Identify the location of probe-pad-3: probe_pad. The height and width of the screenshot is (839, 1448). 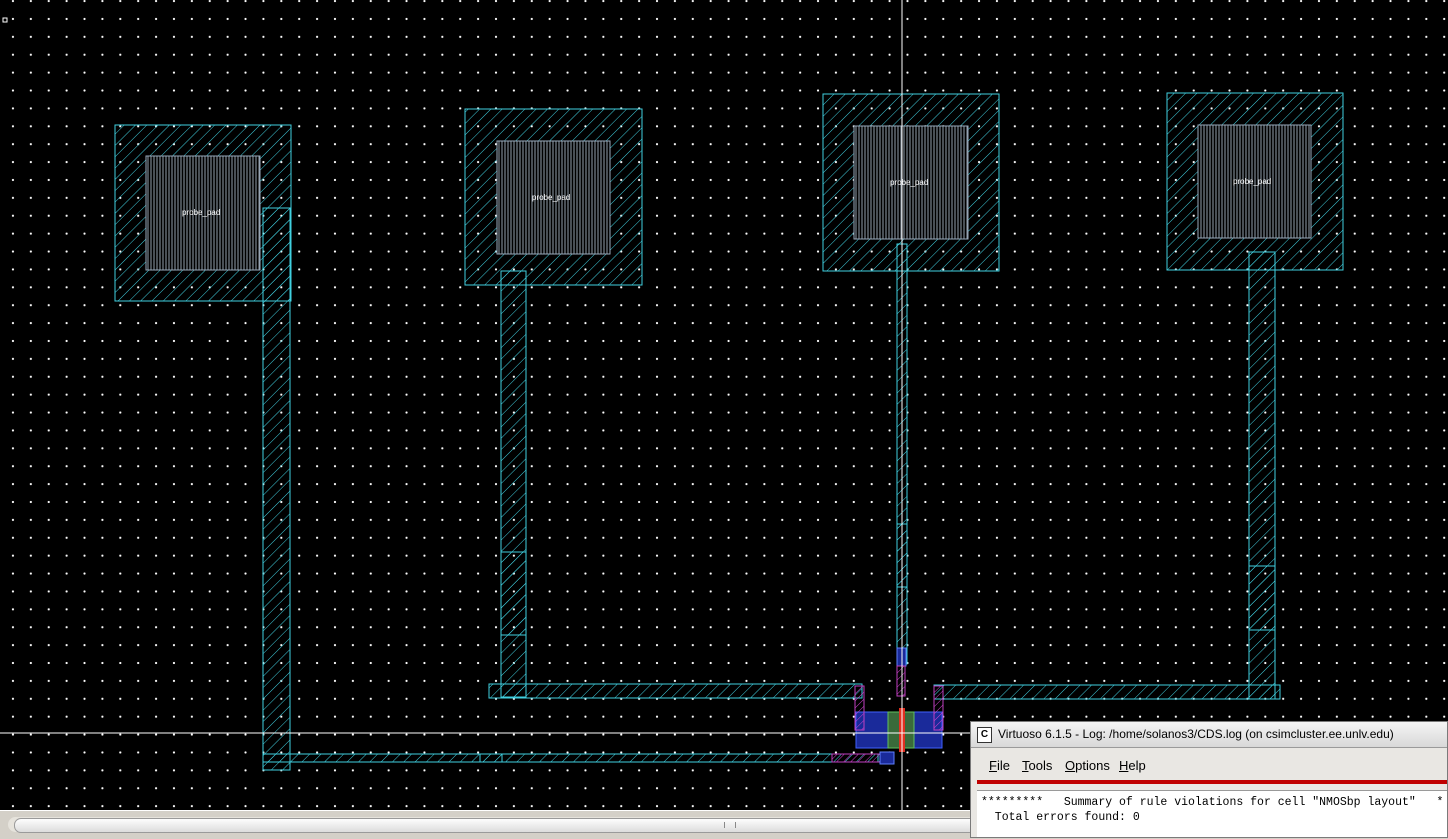
(911, 182).